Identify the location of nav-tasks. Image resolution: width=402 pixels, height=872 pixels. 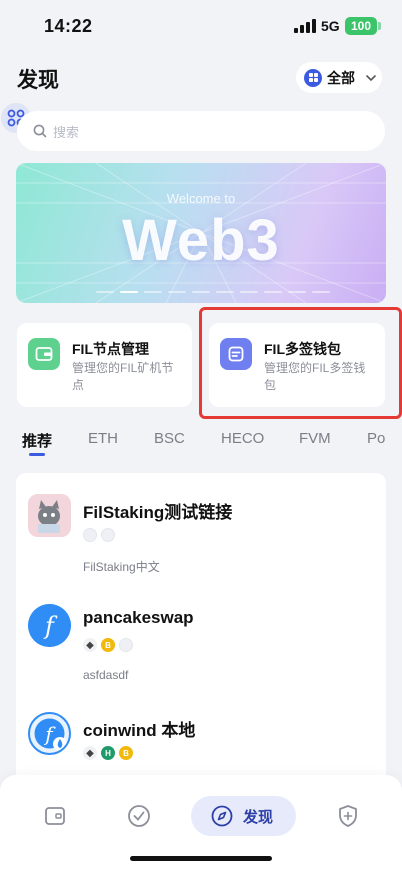
(139, 816).